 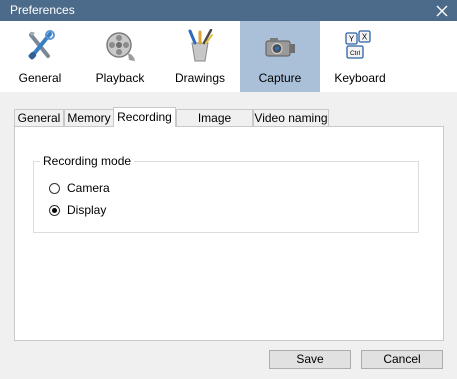 What do you see at coordinates (228, 10) in the screenshot?
I see `title-bar: Preferences` at bounding box center [228, 10].